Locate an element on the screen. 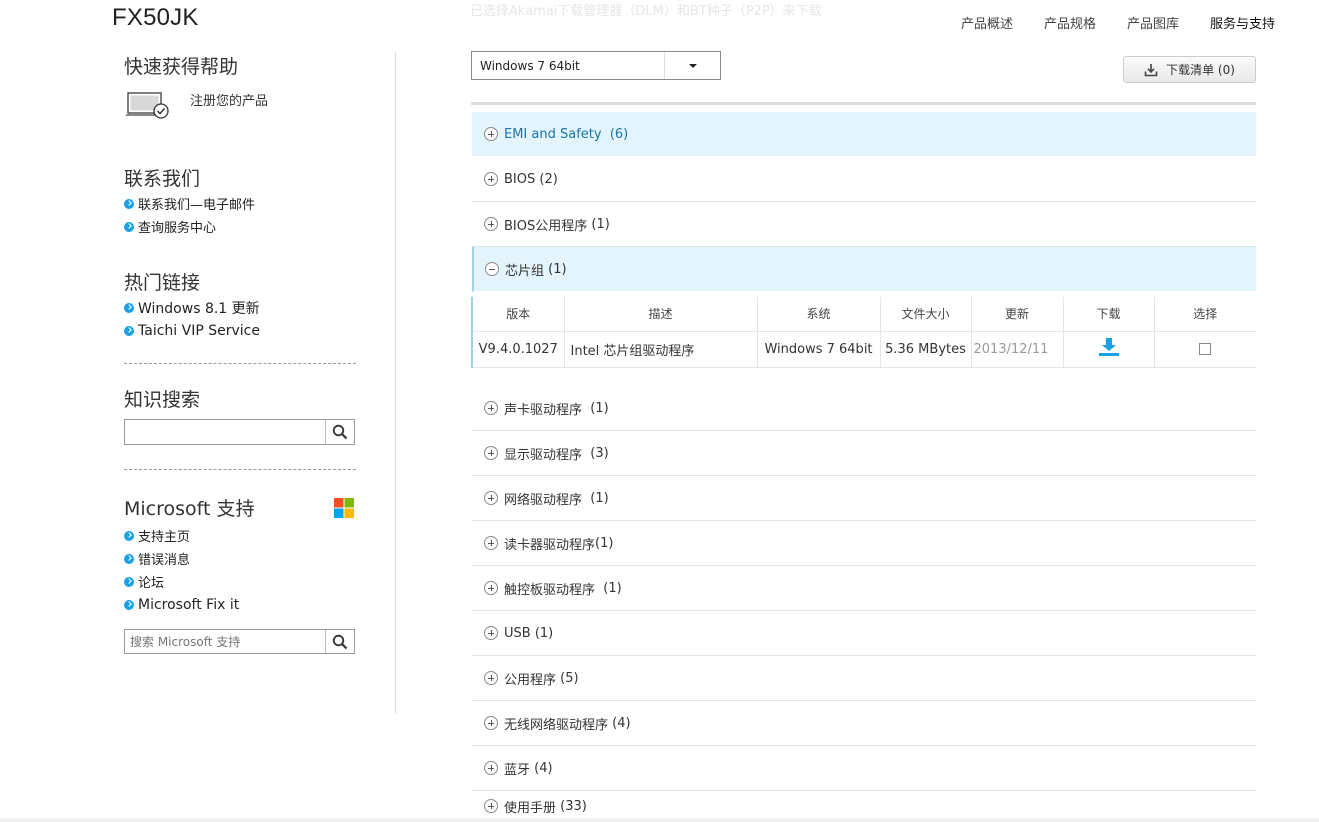  category-label: 触控板驱动程序 is located at coordinates (550, 590).